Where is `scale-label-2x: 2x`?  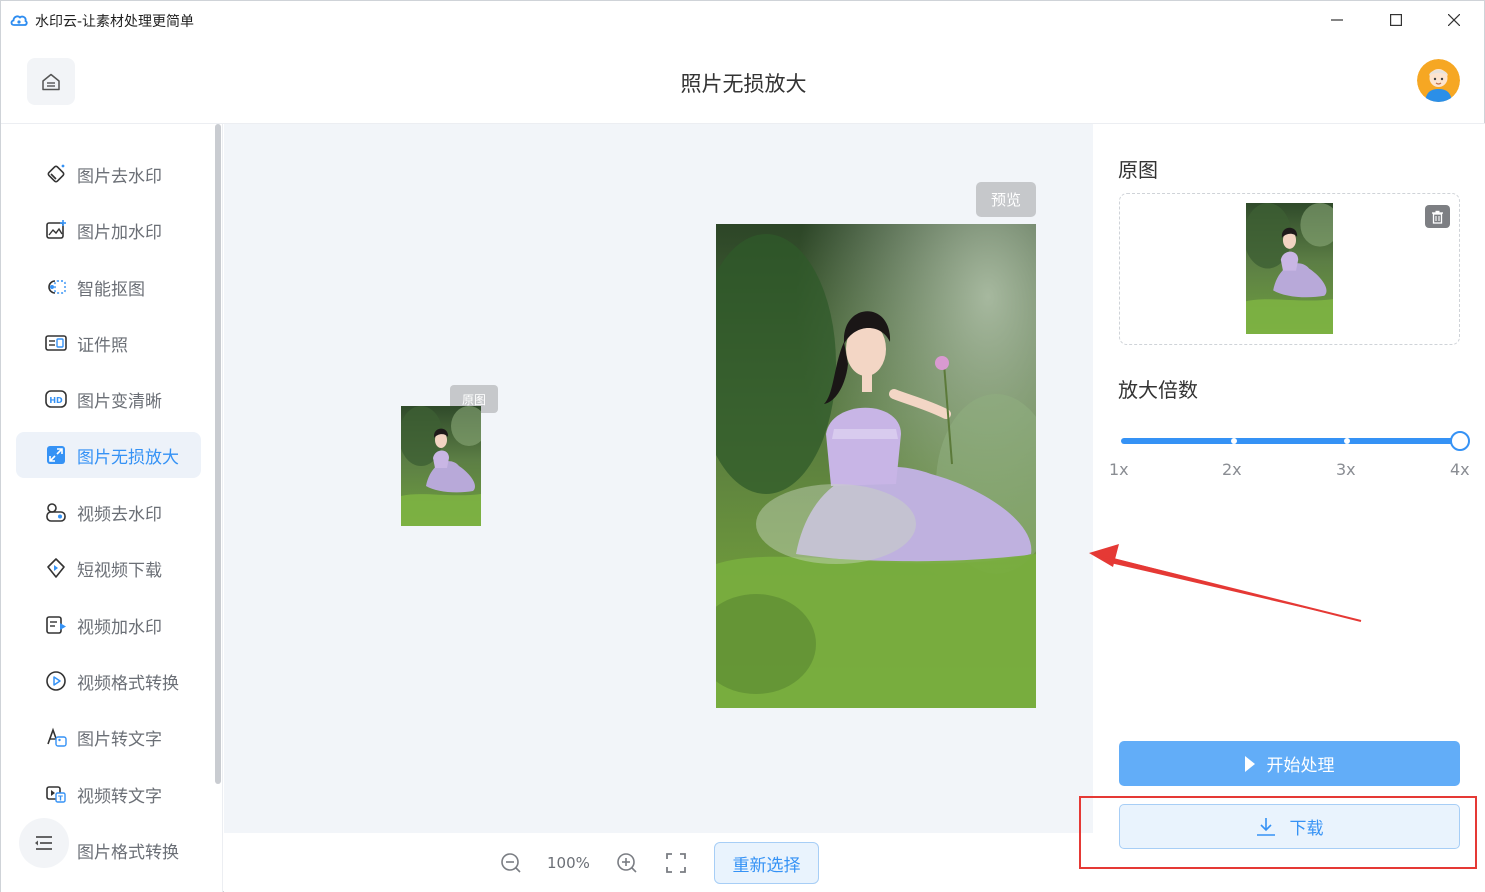
scale-label-2x: 2x is located at coordinates (1232, 469).